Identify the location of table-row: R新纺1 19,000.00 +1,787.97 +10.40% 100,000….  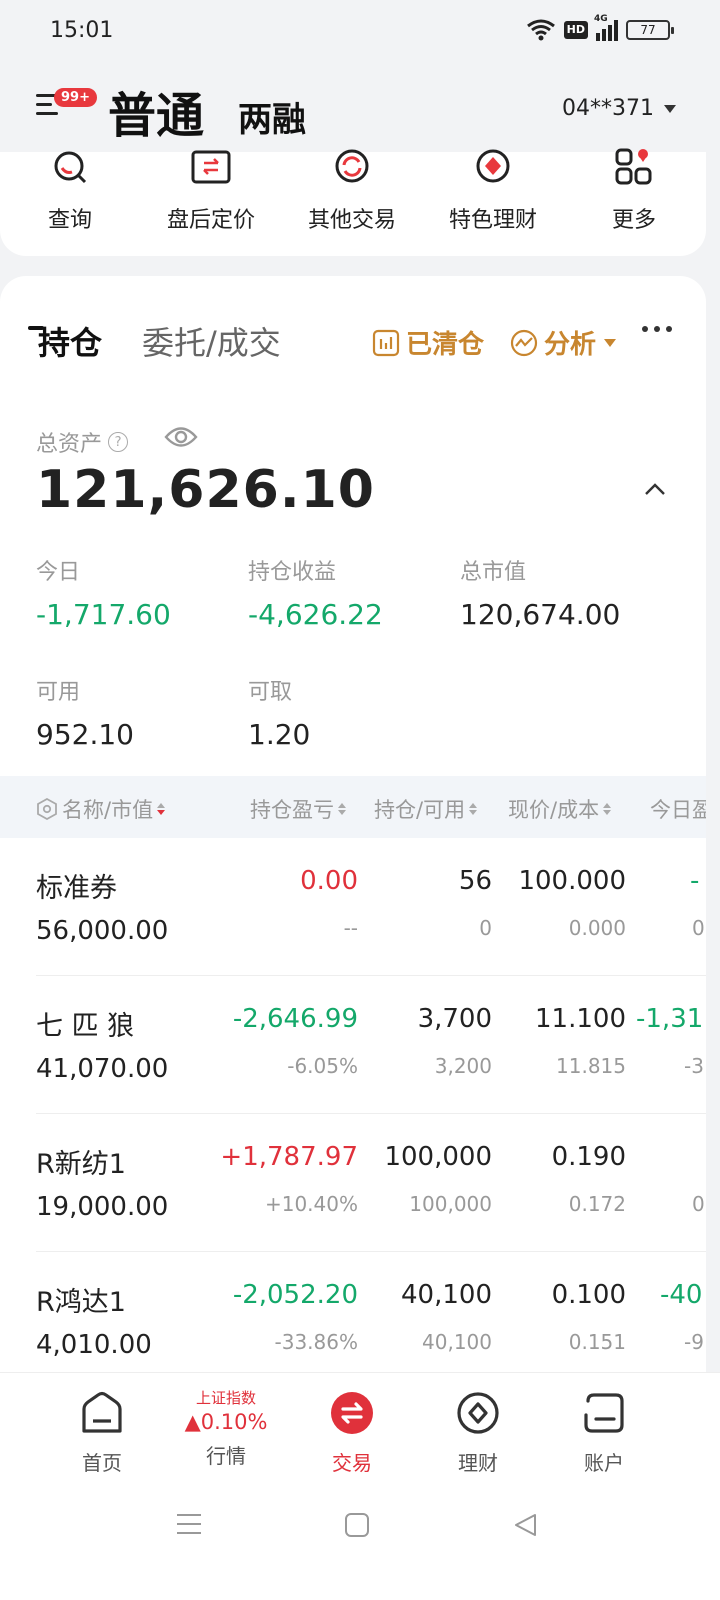
(353, 1183).